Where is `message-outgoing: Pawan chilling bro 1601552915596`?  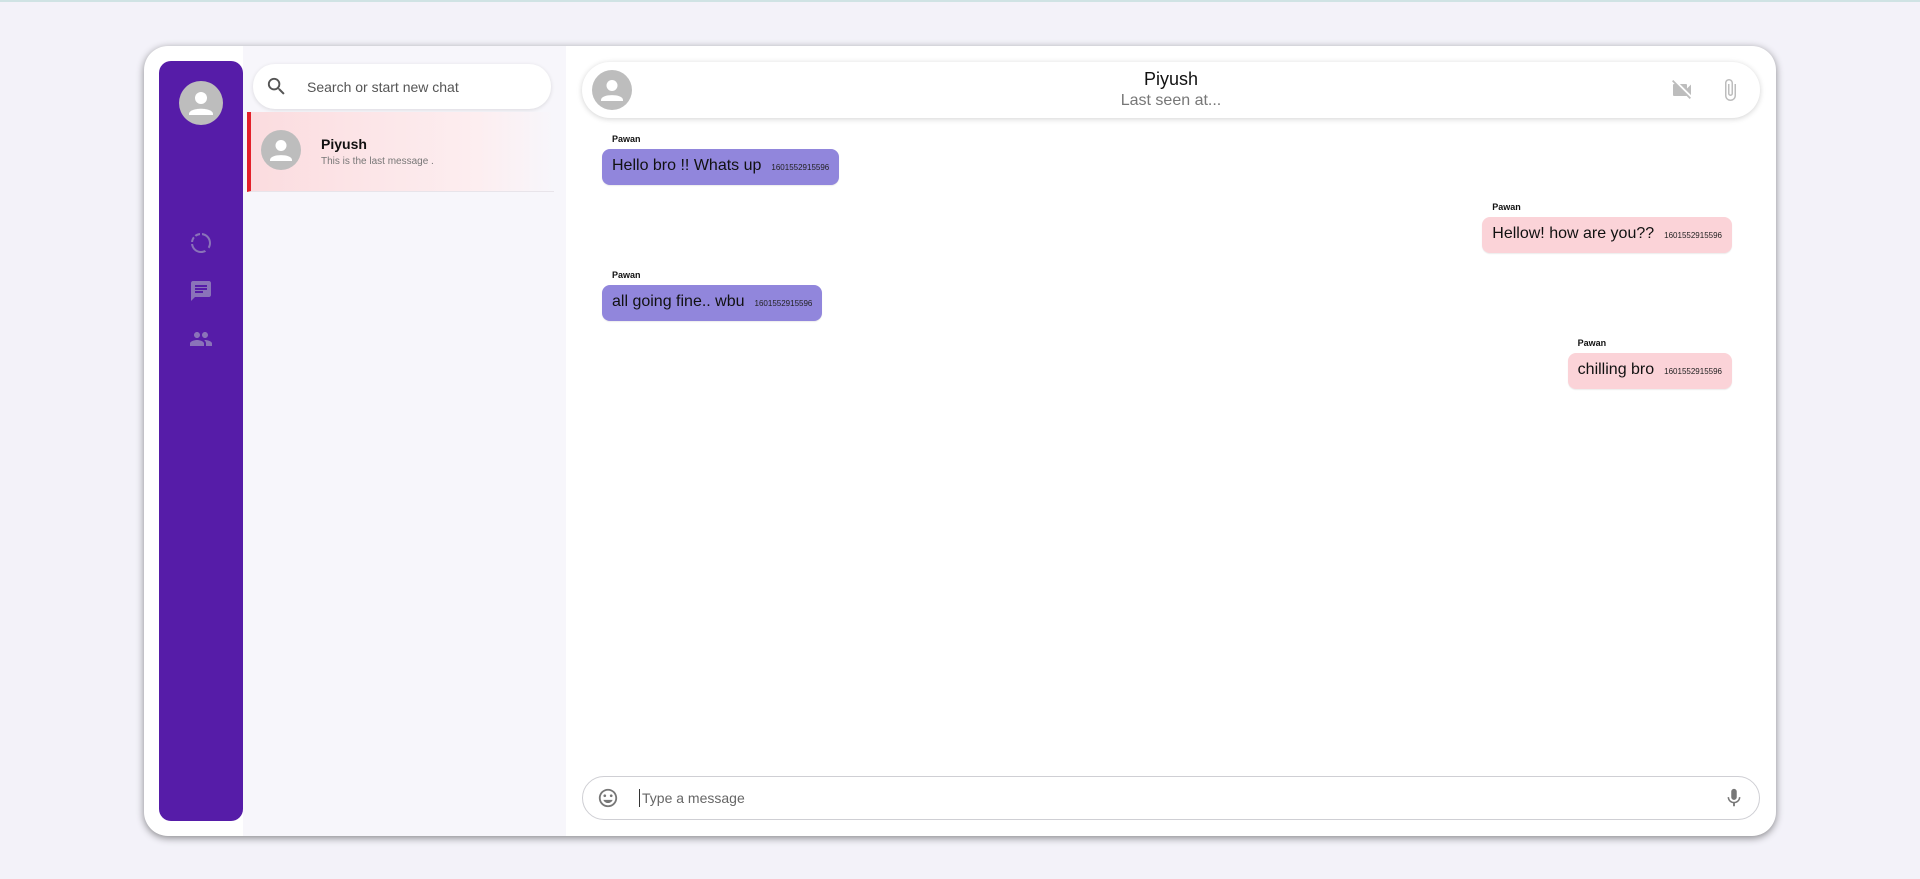
message-outgoing: Pawan chilling bro 1601552915596 is located at coordinates (1649, 363).